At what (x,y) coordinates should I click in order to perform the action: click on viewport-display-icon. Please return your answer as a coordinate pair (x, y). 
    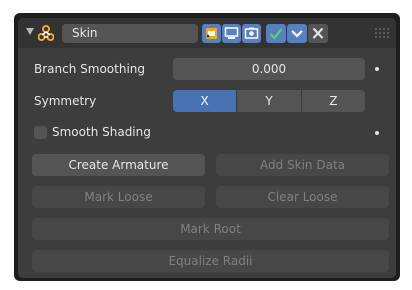
    Looking at the image, I should click on (231, 33).